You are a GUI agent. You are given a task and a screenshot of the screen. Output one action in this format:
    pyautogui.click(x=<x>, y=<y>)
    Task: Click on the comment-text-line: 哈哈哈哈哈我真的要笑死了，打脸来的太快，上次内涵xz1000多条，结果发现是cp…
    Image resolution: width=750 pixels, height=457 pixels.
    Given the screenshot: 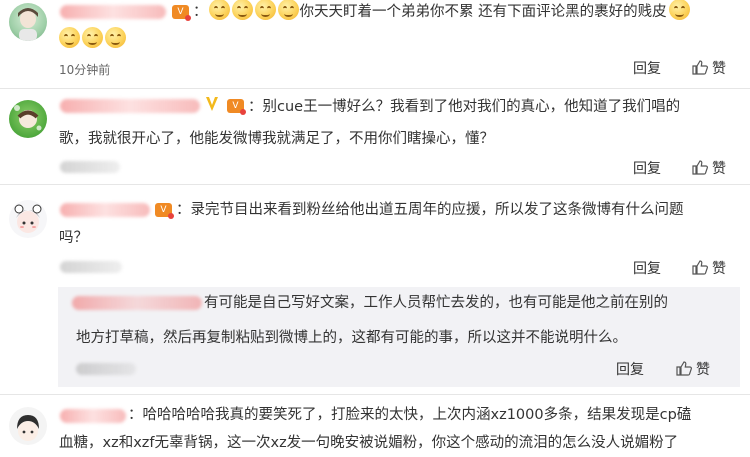 What is the action you would take?
    pyautogui.click(x=417, y=415)
    